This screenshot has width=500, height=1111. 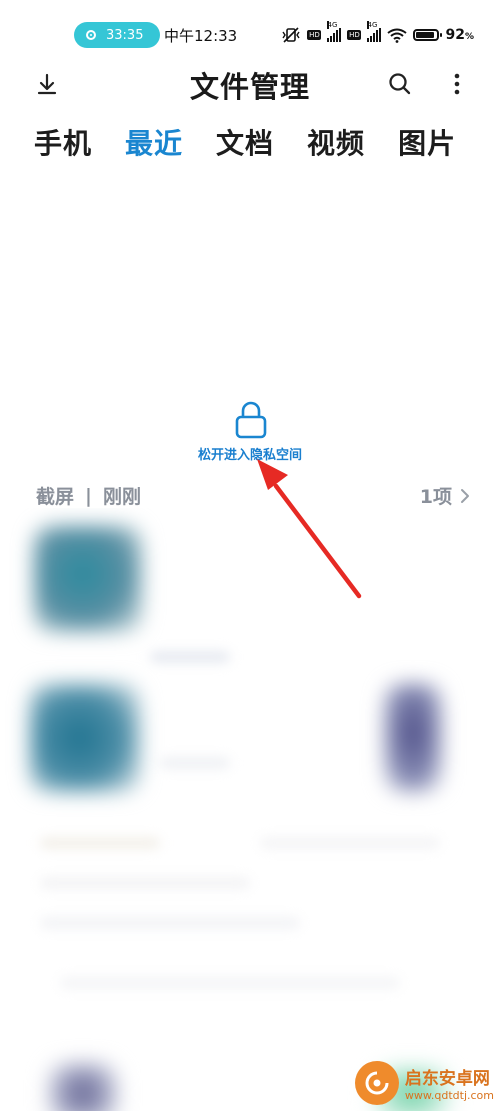 I want to click on hd-icon: HD, so click(x=314, y=35).